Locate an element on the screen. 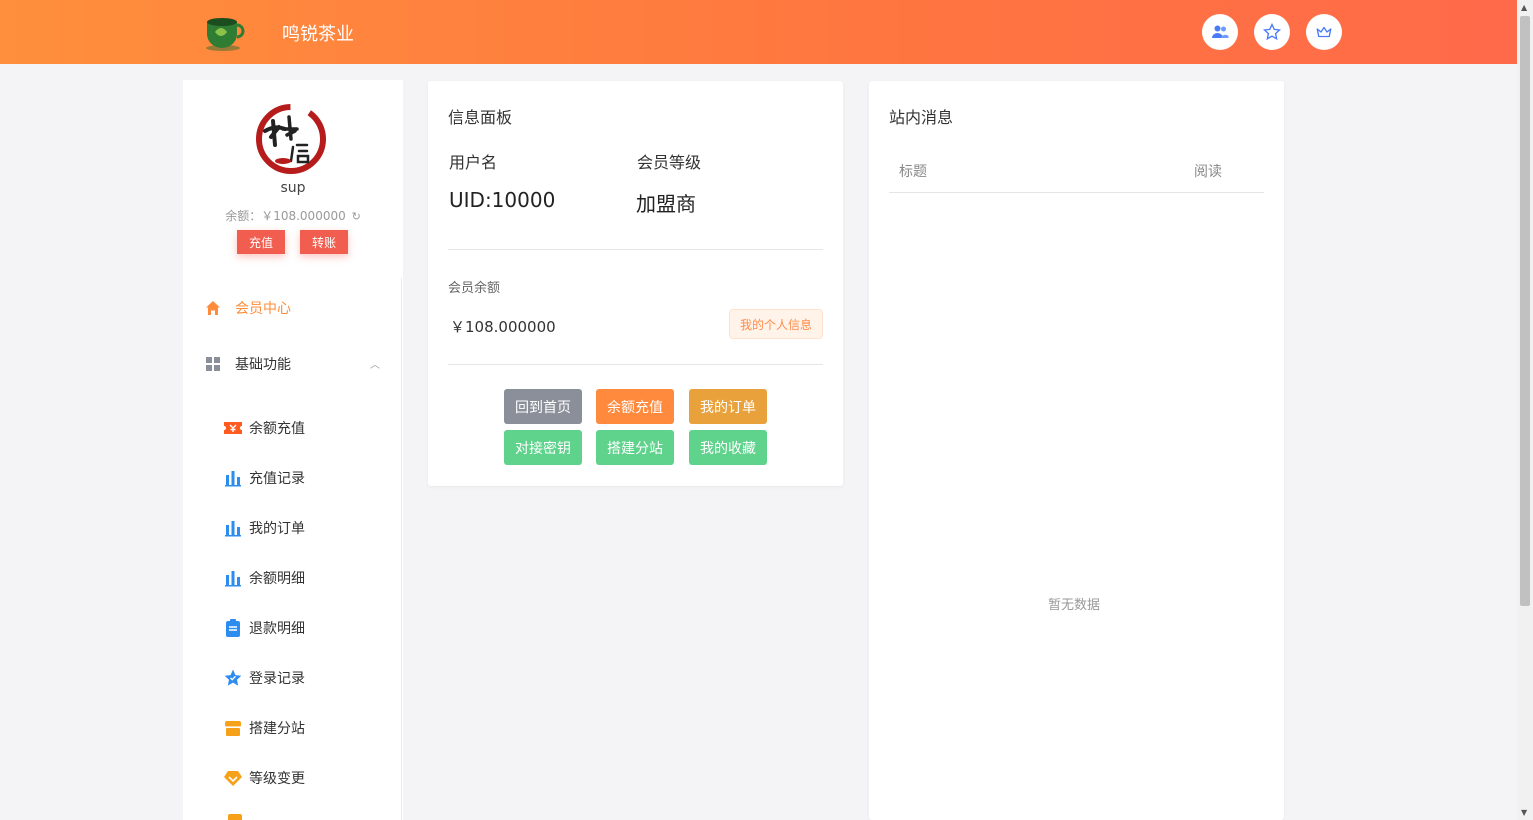  sidebar-item-recharge-records: 充值记录 is located at coordinates (264, 478).